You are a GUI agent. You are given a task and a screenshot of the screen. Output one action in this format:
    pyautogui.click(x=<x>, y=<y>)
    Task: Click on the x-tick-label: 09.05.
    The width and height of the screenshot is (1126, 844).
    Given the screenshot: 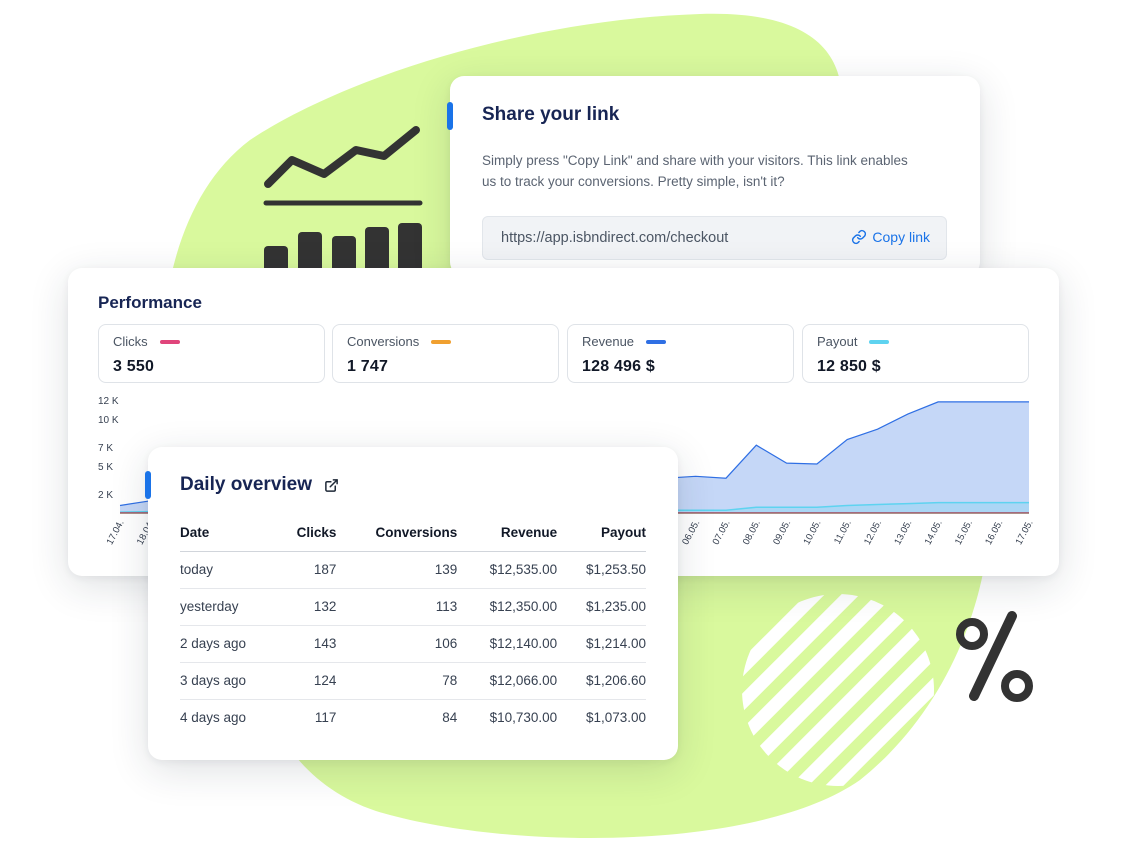 What is the action you would take?
    pyautogui.click(x=782, y=532)
    